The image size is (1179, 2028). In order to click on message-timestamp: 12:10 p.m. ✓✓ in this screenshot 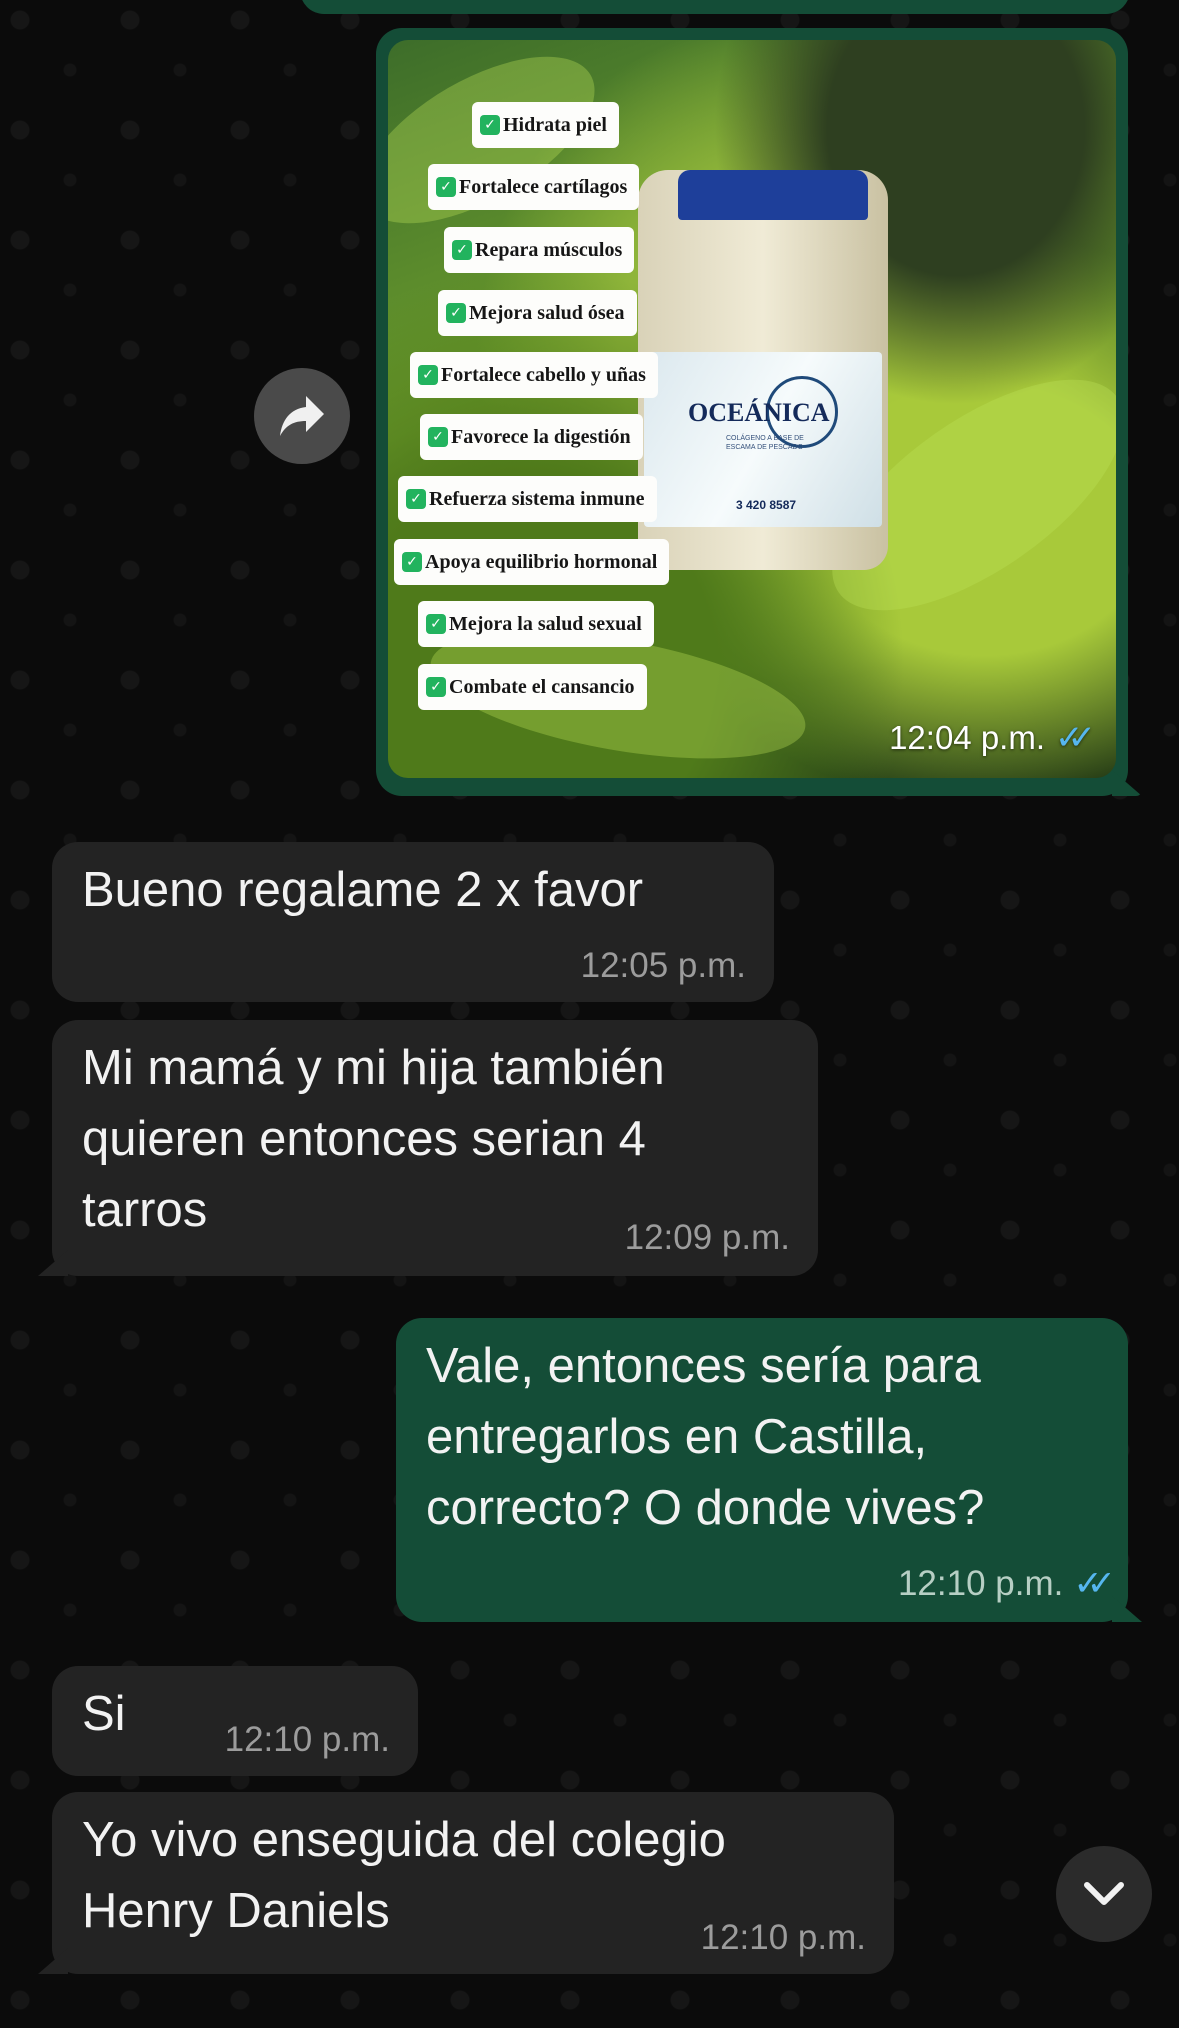, I will do `click(1006, 1583)`.